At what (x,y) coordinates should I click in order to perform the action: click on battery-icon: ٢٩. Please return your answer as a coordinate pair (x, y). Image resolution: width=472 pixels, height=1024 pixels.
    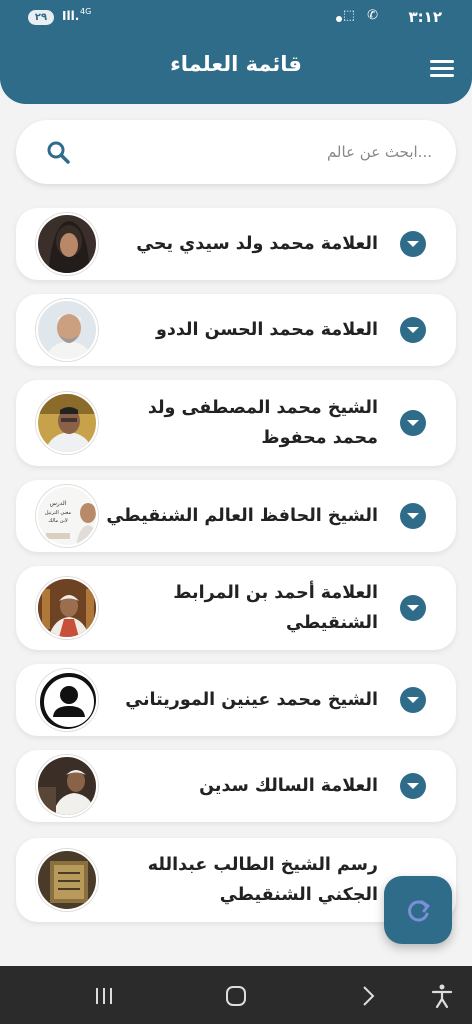
    Looking at the image, I should click on (41, 17).